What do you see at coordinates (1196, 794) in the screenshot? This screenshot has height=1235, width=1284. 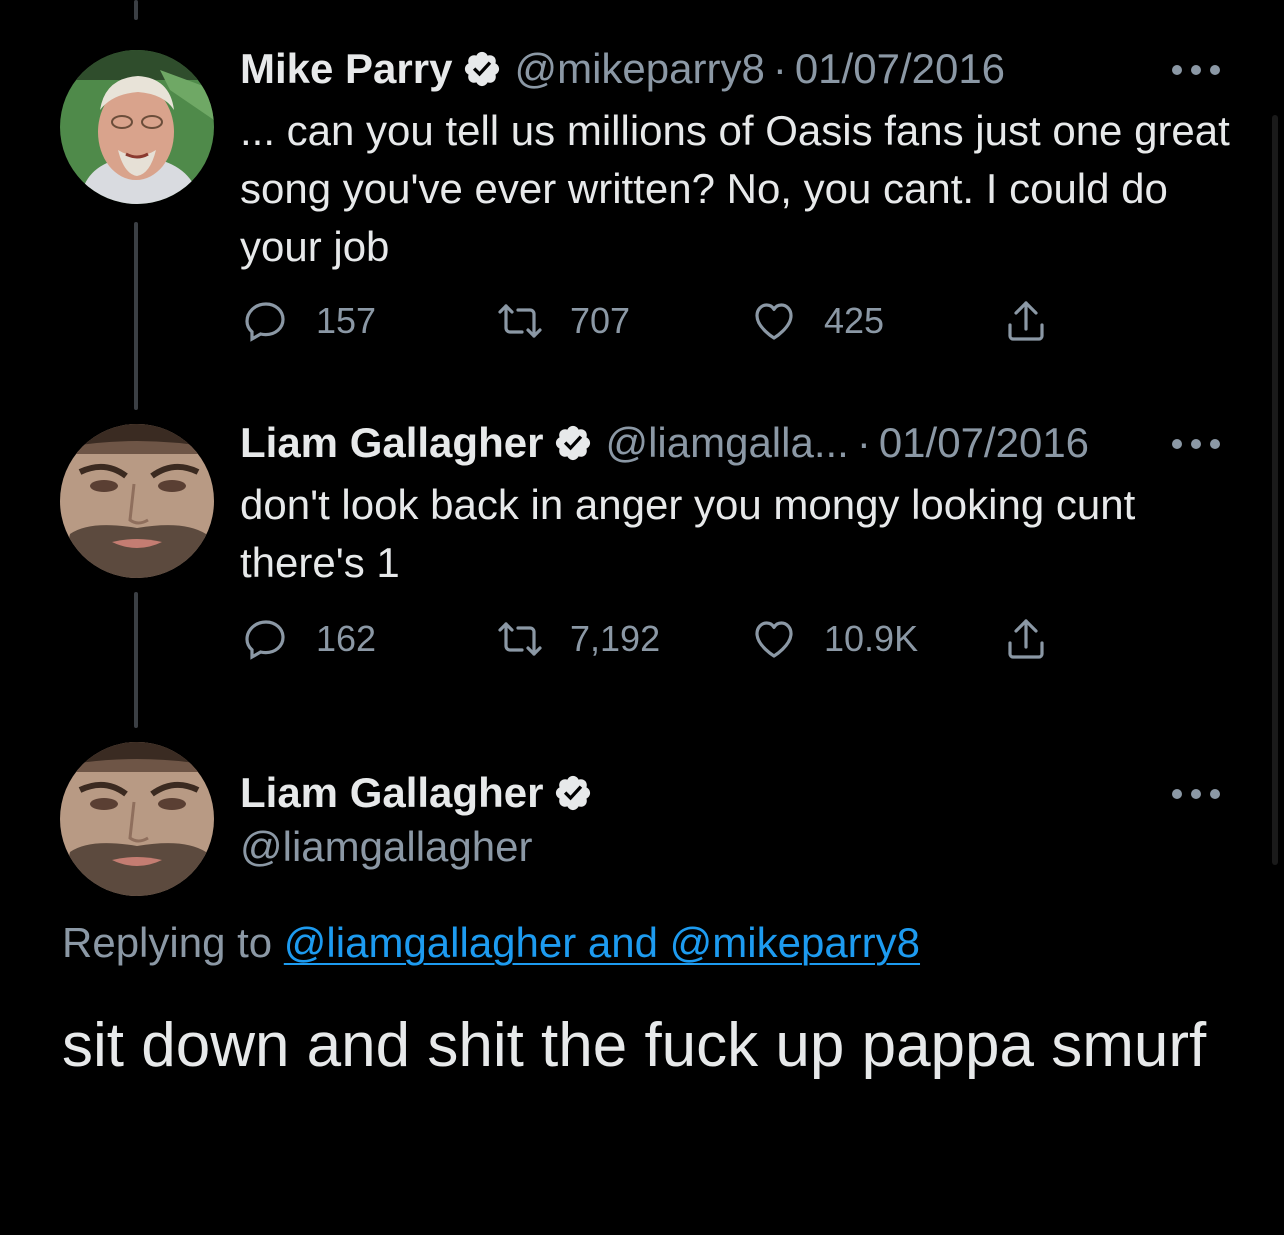 I see `main-tweet-more-icon` at bounding box center [1196, 794].